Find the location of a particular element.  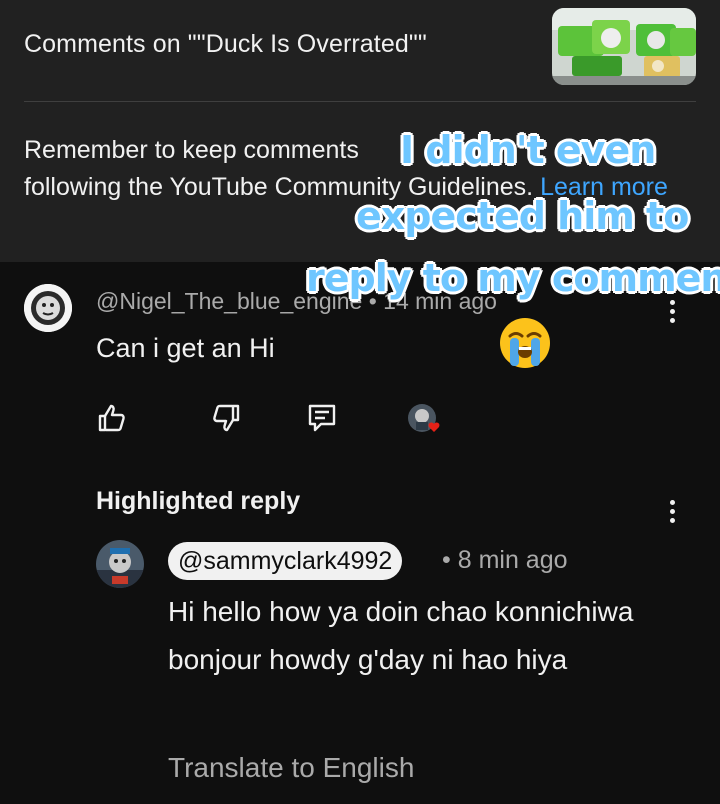

reply-icon is located at coordinates (322, 418).